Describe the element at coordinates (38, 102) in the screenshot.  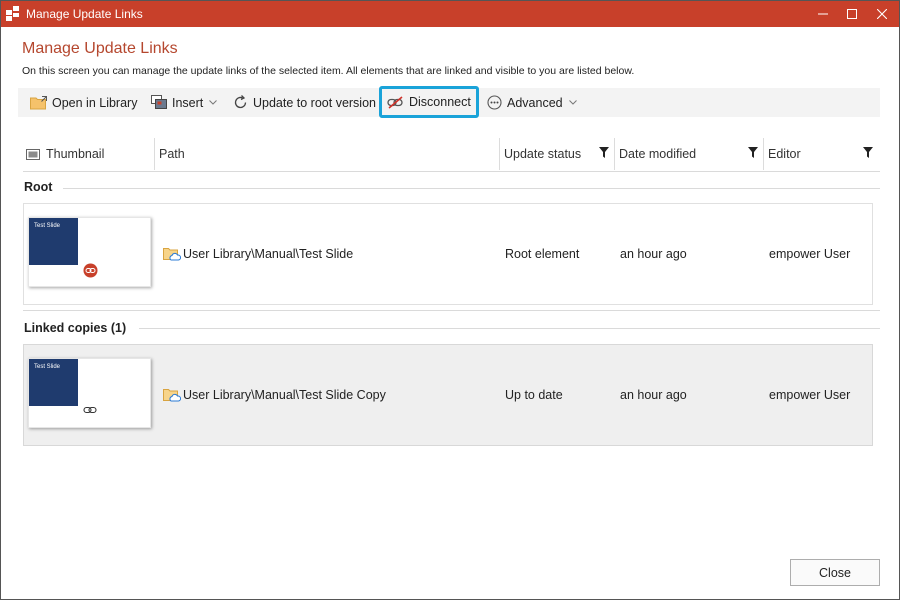
I see `folder-open-icon` at that location.